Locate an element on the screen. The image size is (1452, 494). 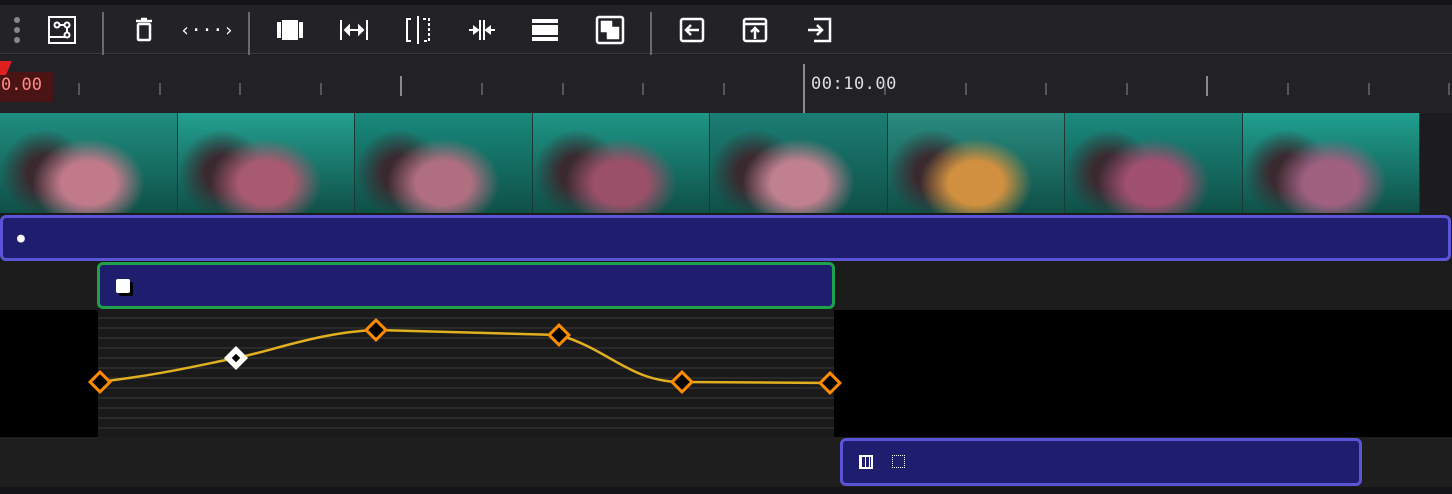
export-right-icon is located at coordinates (819, 30).